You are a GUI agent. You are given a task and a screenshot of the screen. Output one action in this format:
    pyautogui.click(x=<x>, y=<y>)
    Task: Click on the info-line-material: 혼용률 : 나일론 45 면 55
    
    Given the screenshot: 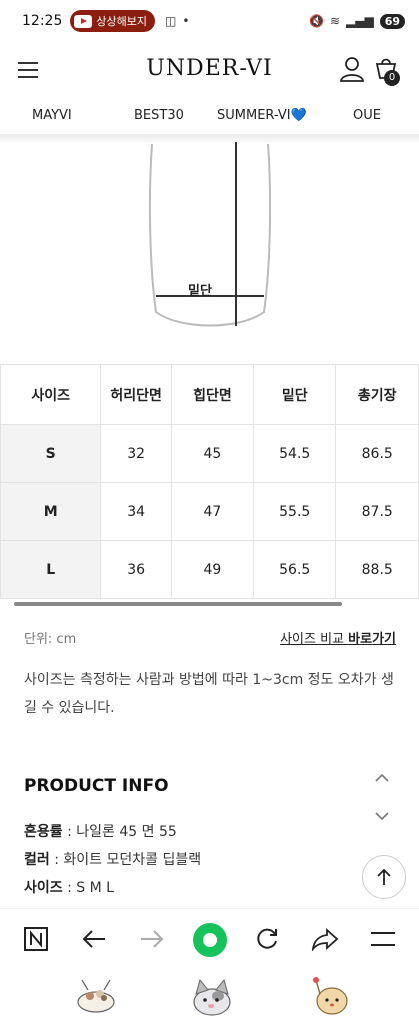 What is the action you would take?
    pyautogui.click(x=100, y=831)
    